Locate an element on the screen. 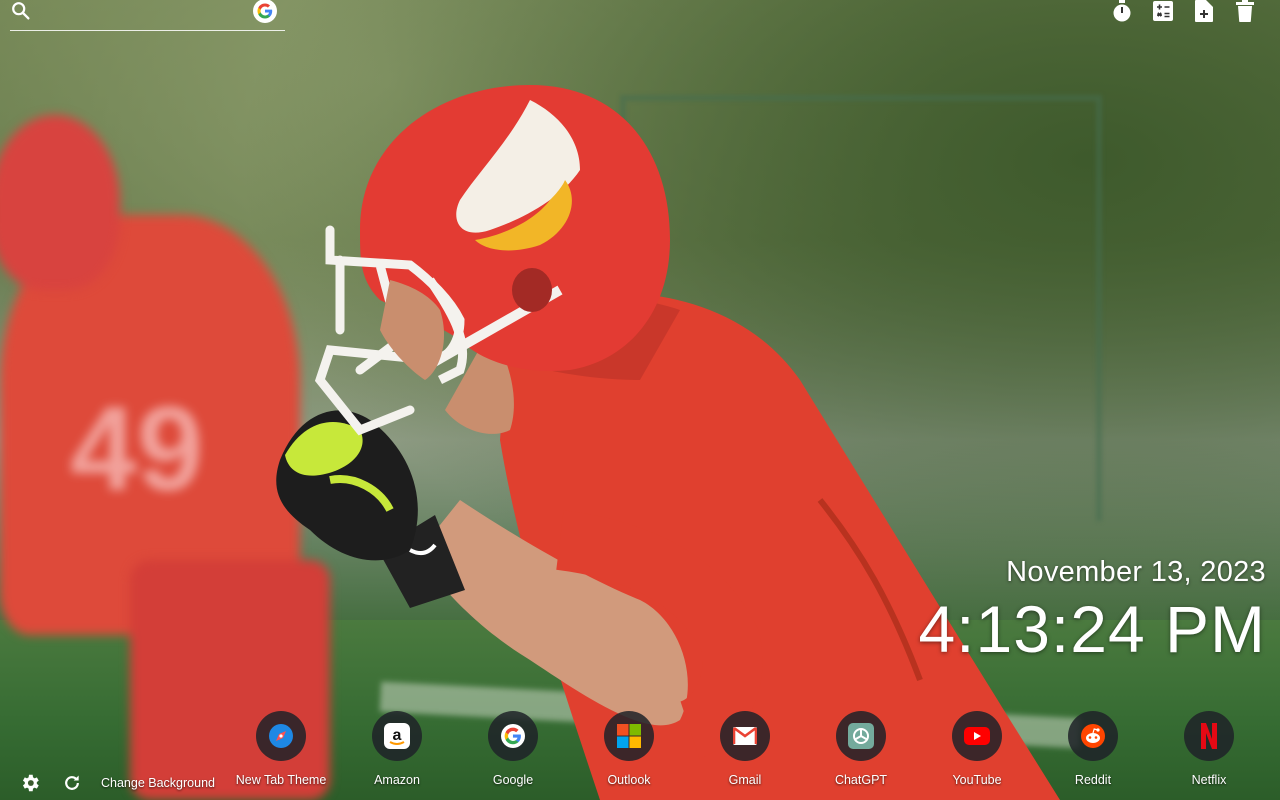 This screenshot has width=1280, height=800. shortcut-label: Gmail is located at coordinates (745, 780).